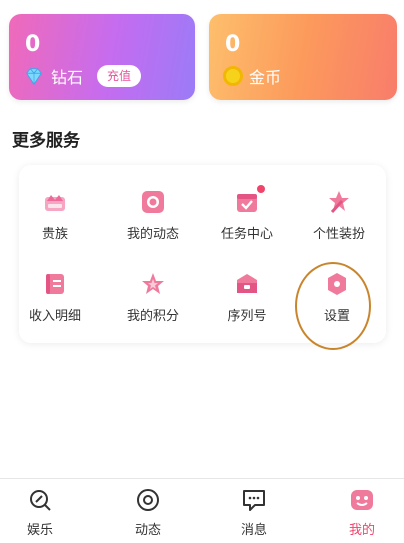 The image size is (404, 543). Describe the element at coordinates (55, 284) in the screenshot. I see `ledger-icon` at that location.